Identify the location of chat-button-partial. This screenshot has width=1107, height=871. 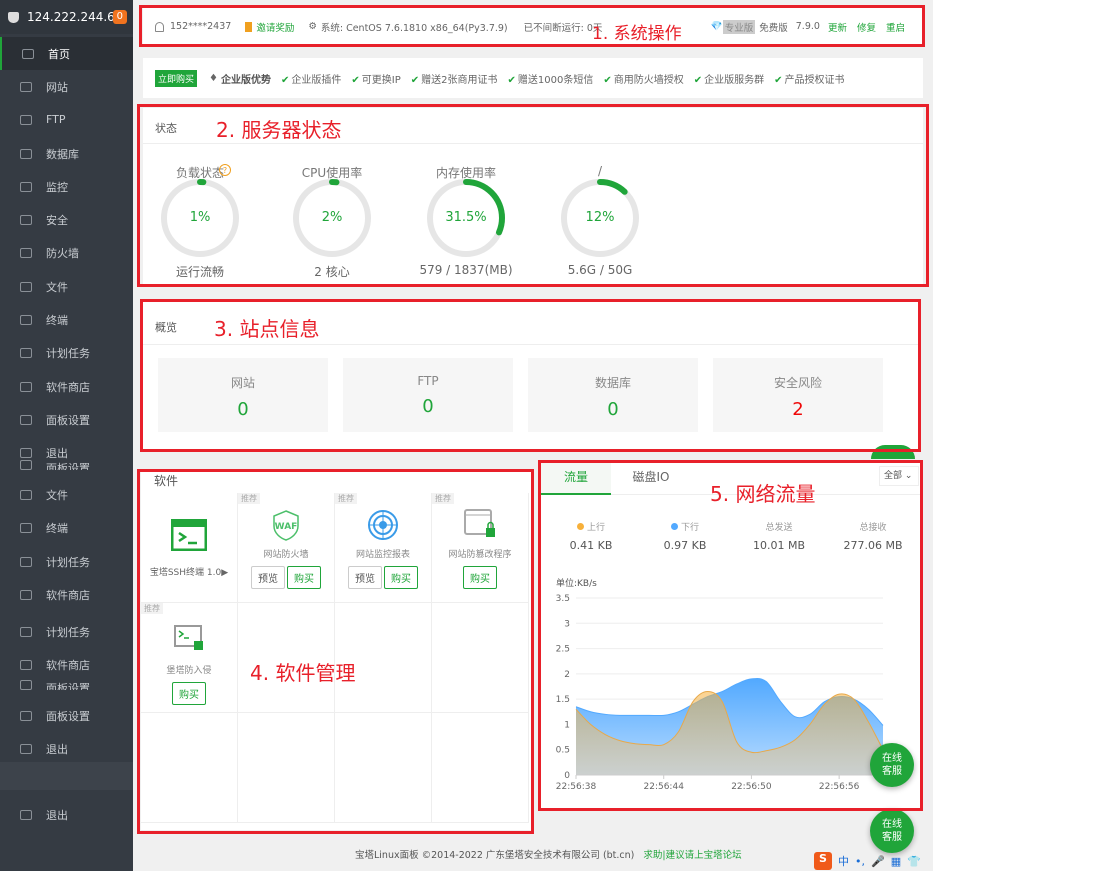
(893, 452).